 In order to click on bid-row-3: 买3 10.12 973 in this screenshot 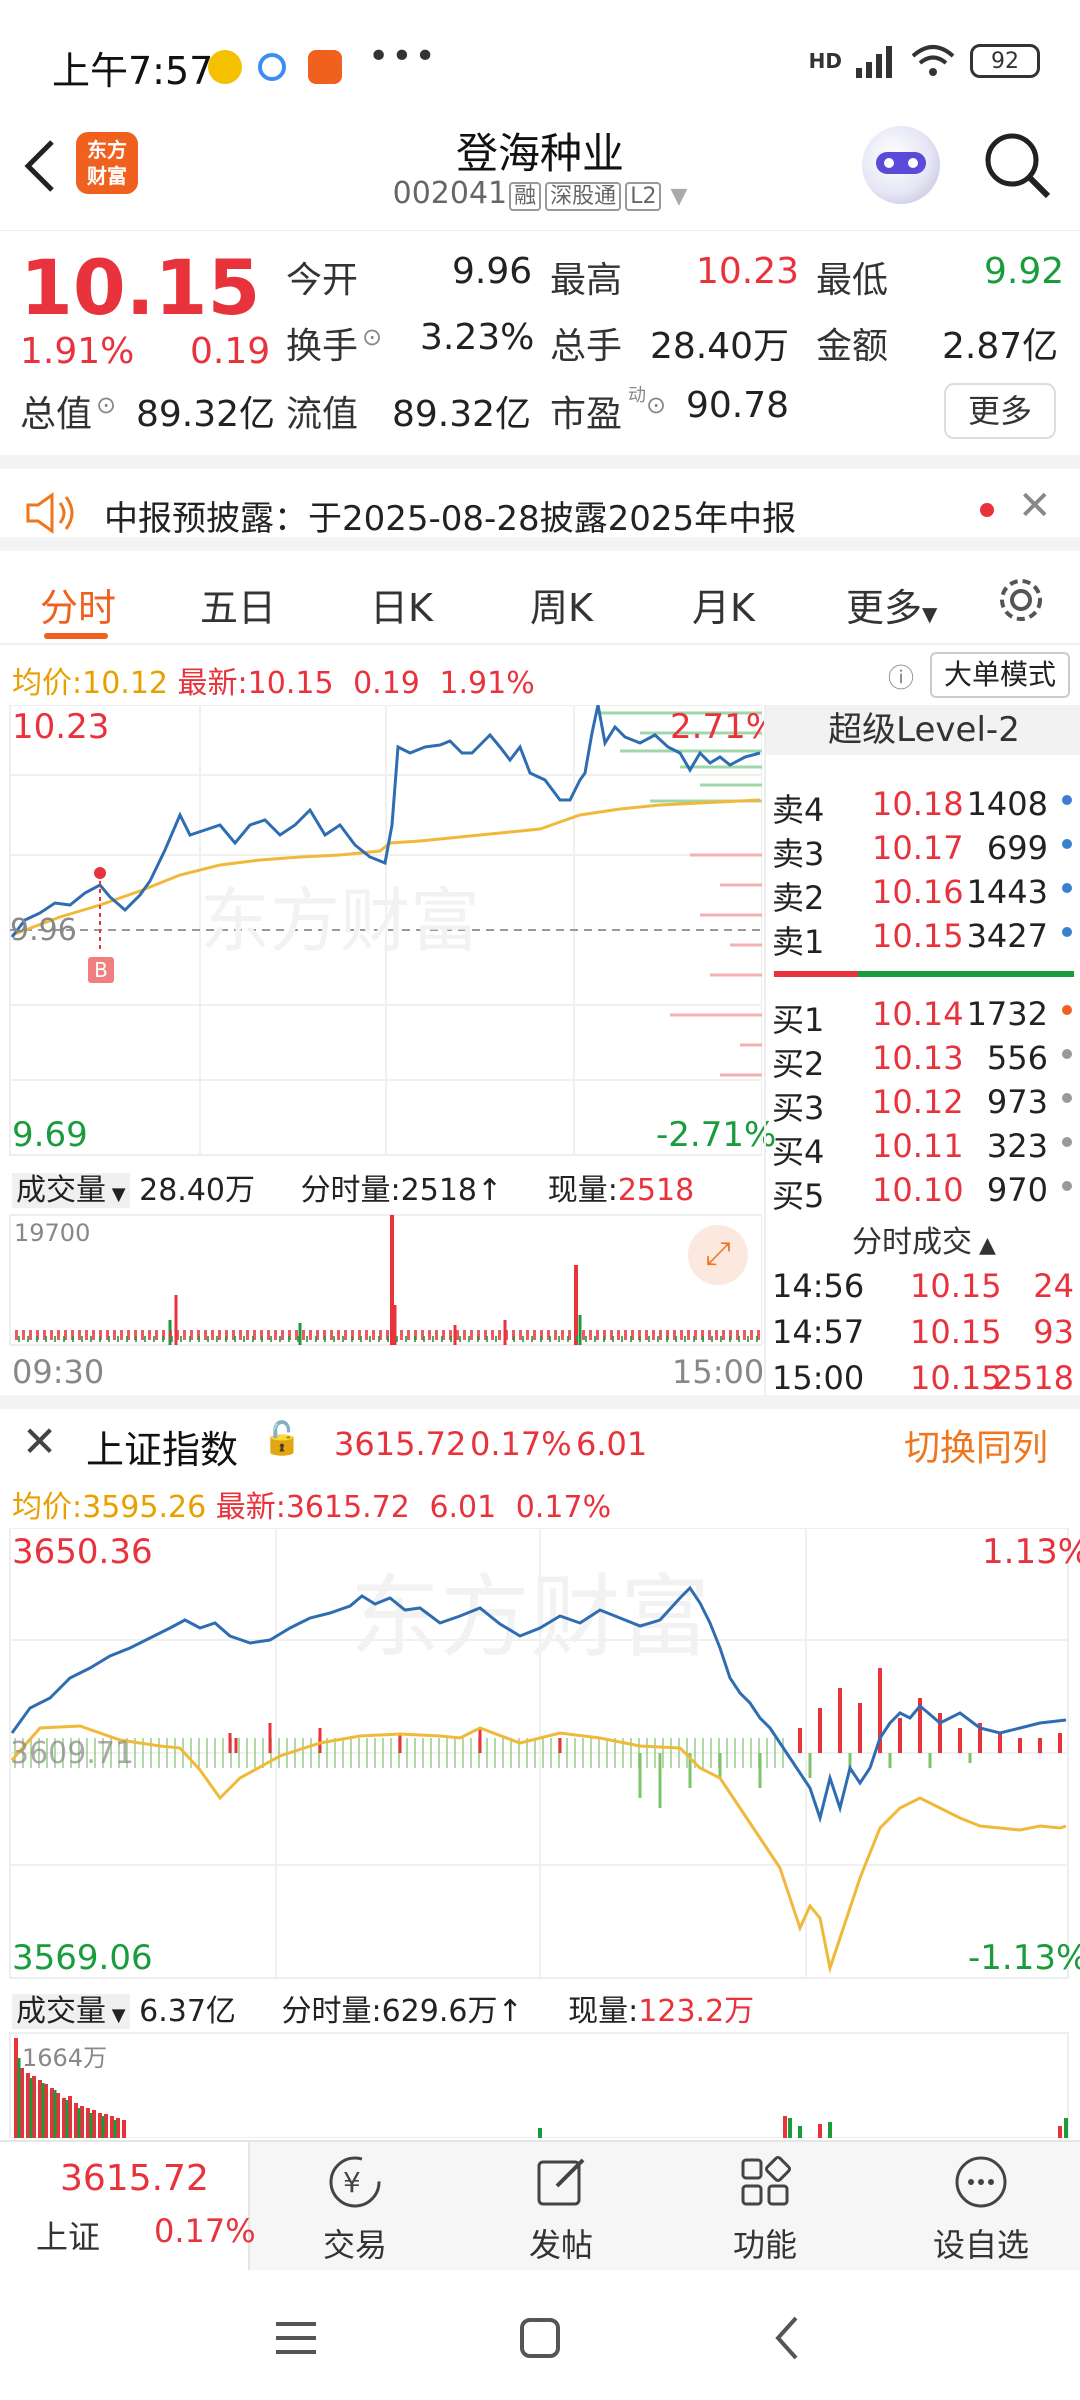, I will do `click(925, 1106)`.